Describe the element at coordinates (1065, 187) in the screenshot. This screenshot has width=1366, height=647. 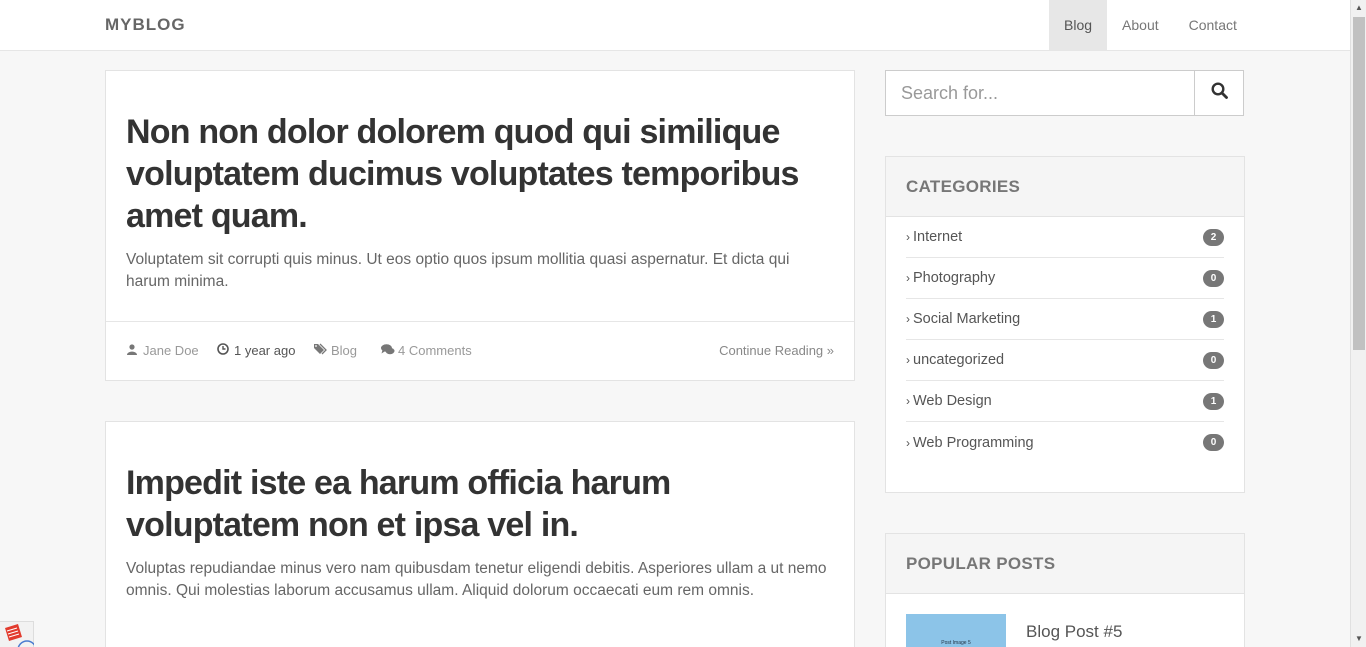
I see `categories-heading: CATEGORIES` at that location.